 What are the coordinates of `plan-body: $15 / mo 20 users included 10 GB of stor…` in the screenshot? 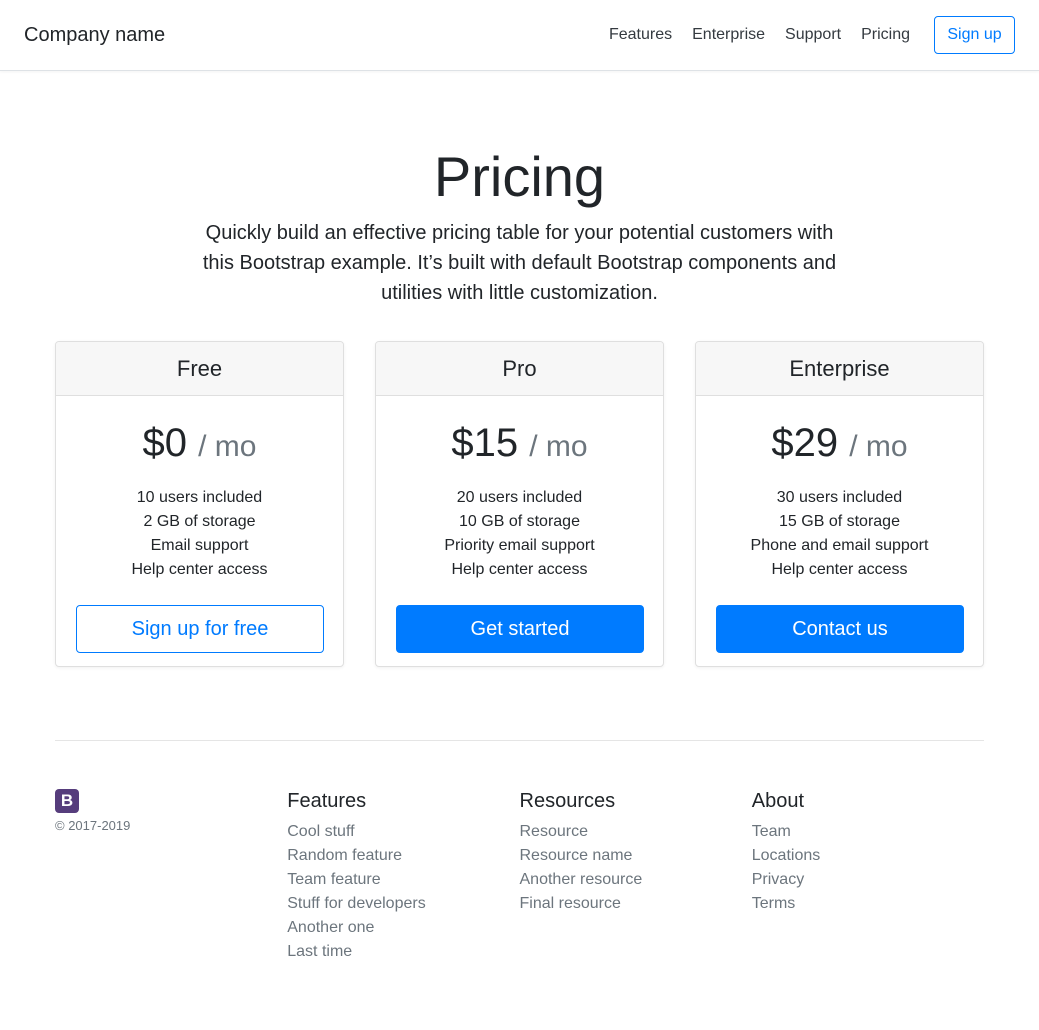 It's located at (519, 531).